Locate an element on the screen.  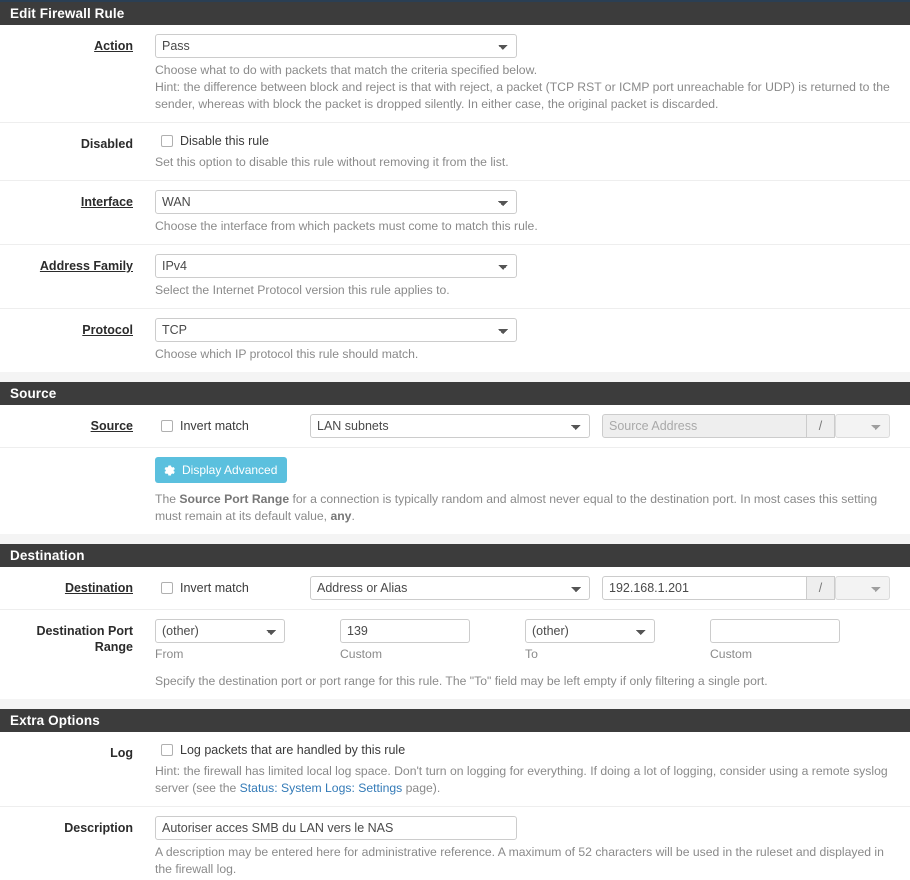
destination-mask-select is located at coordinates (862, 588).